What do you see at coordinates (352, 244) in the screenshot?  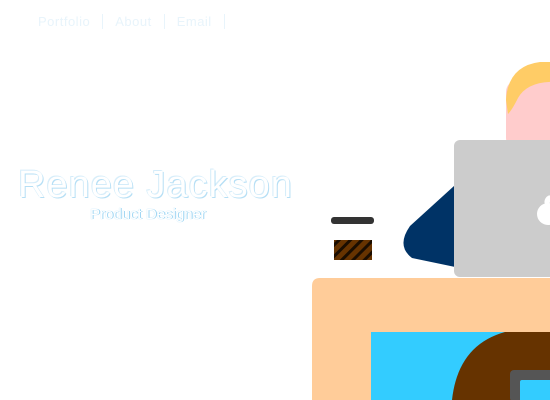 I see `coffee-cup-icon` at bounding box center [352, 244].